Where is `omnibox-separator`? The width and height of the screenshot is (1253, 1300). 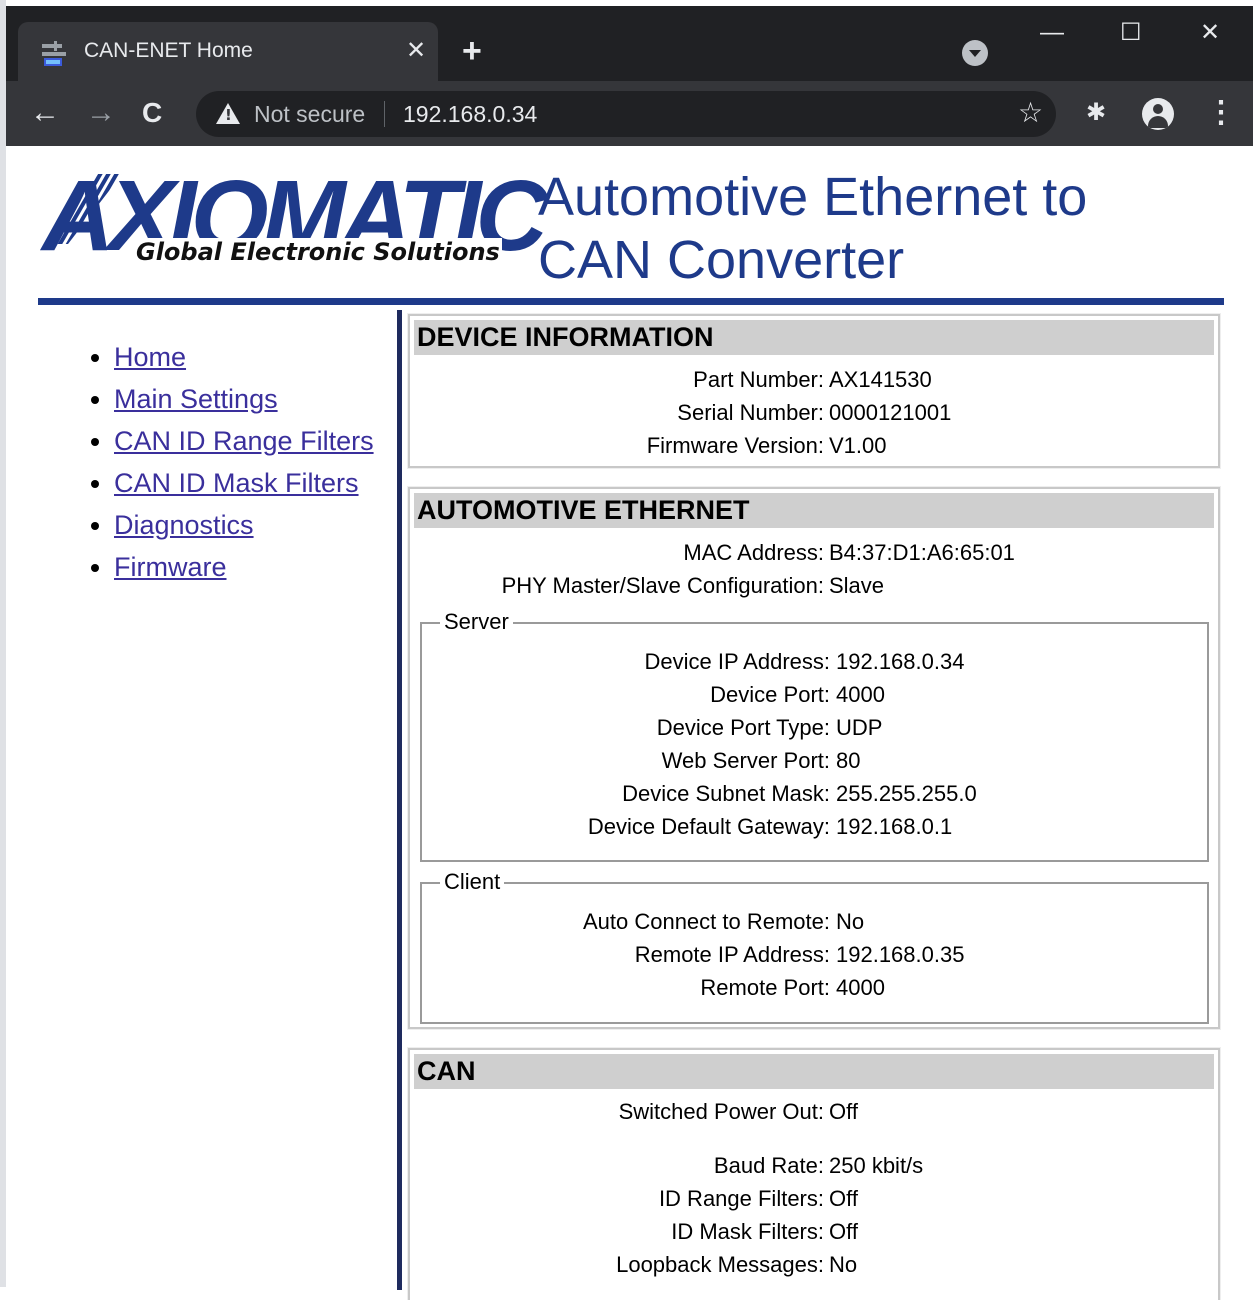
omnibox-separator is located at coordinates (384, 114).